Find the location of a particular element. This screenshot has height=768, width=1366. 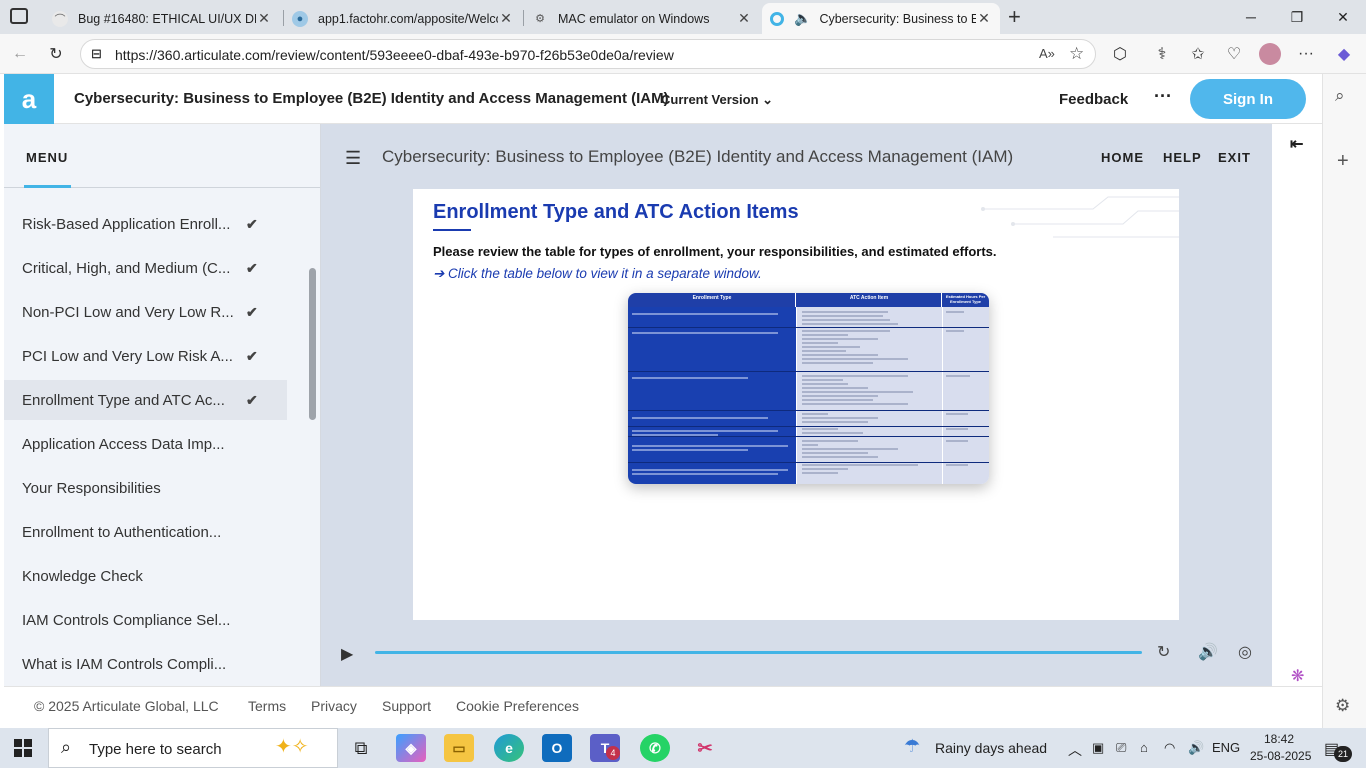

settings-more-icon: ··· is located at coordinates (1306, 54).